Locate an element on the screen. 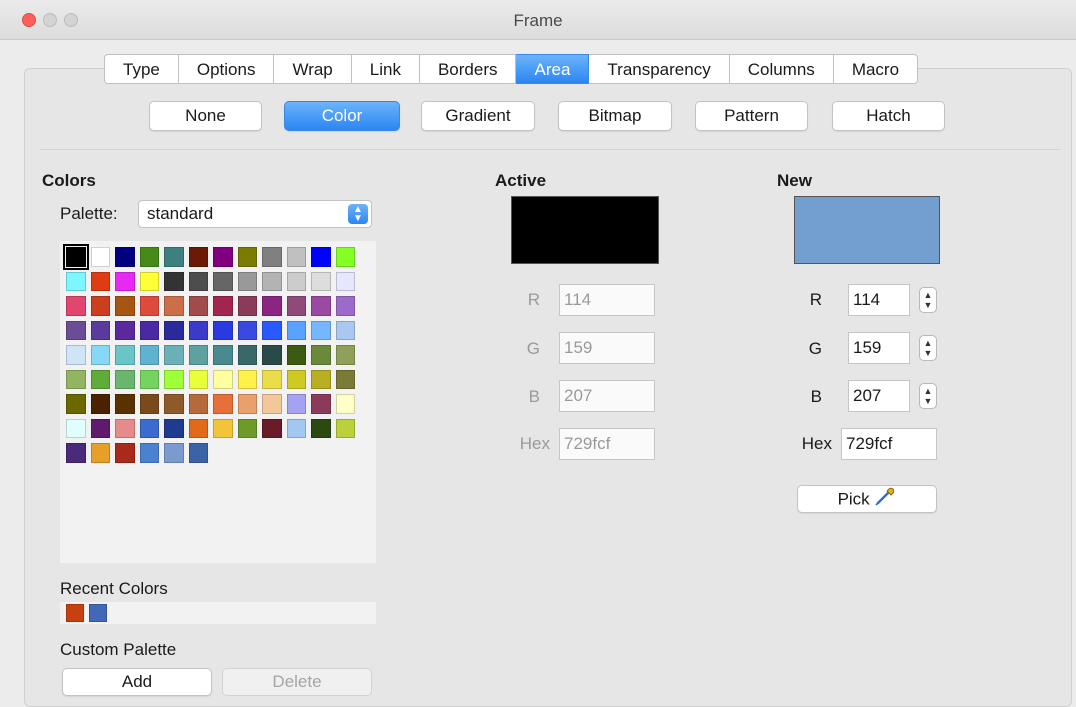 Image resolution: width=1076 pixels, height=707 pixels. tab-area: Area is located at coordinates (553, 69).